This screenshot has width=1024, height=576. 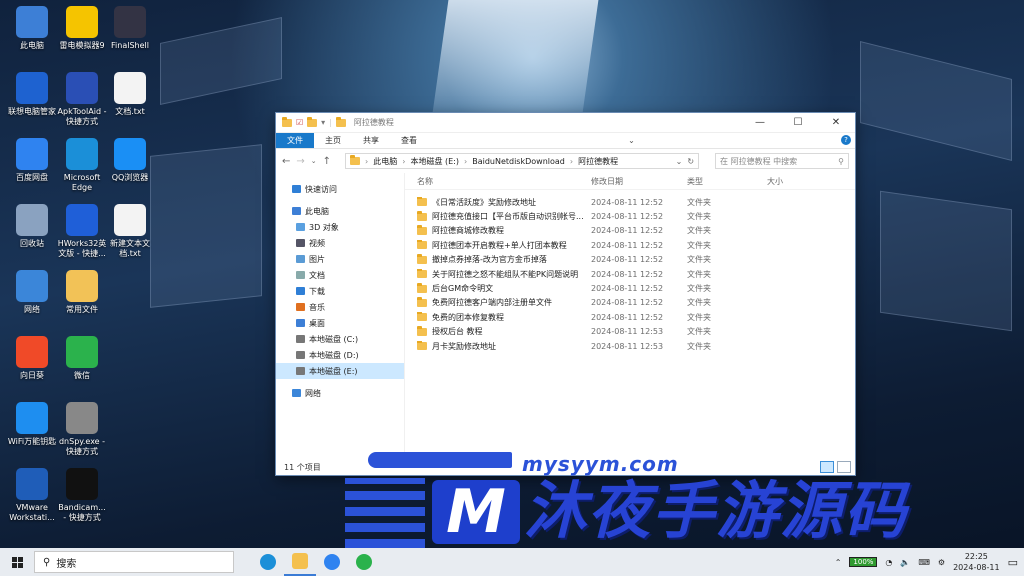 What do you see at coordinates (32, 94) in the screenshot?
I see `desktop-icon: 联想电脑管家` at bounding box center [32, 94].